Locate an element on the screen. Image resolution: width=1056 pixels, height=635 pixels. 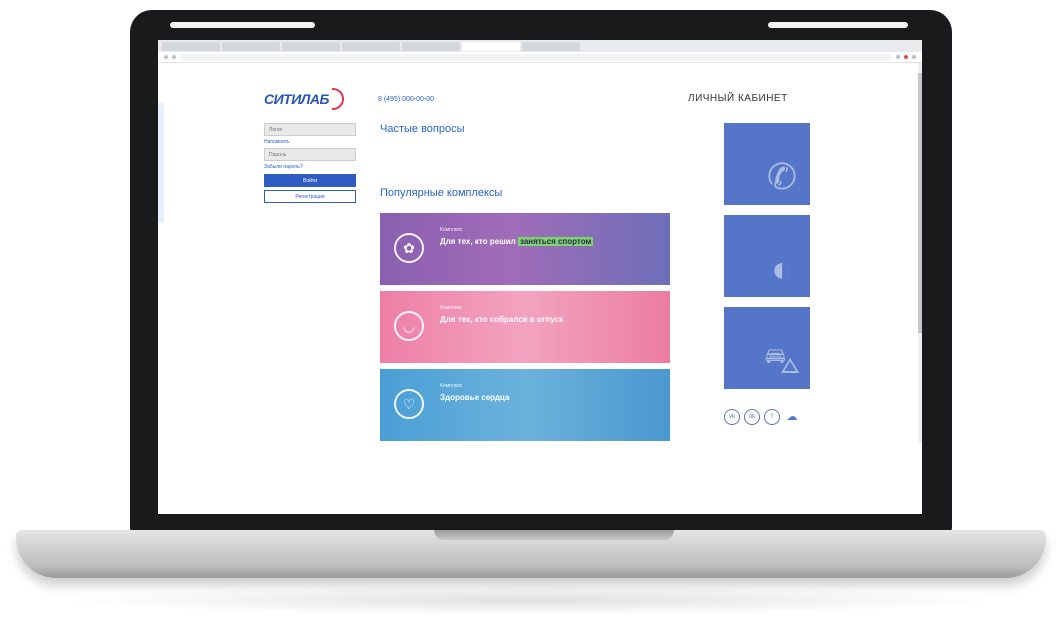
logo-mark-icon is located at coordinates (337, 99).